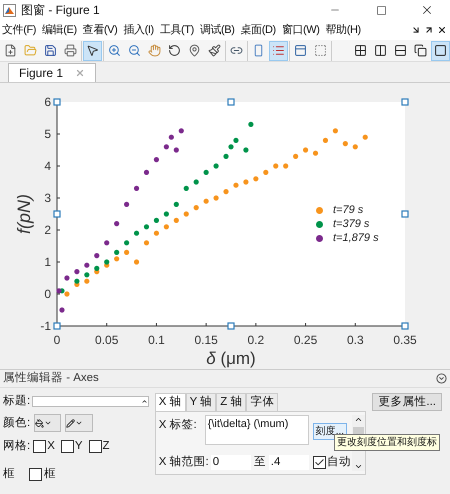 The height and width of the screenshot is (494, 450). What do you see at coordinates (256, 340) in the screenshot?
I see `x-tick-label: 0.2` at bounding box center [256, 340].